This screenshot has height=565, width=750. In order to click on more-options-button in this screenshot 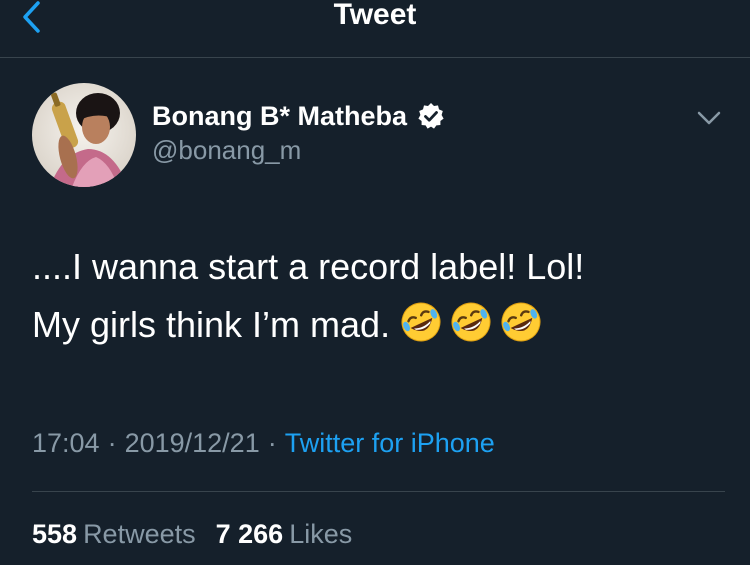, I will do `click(709, 117)`.